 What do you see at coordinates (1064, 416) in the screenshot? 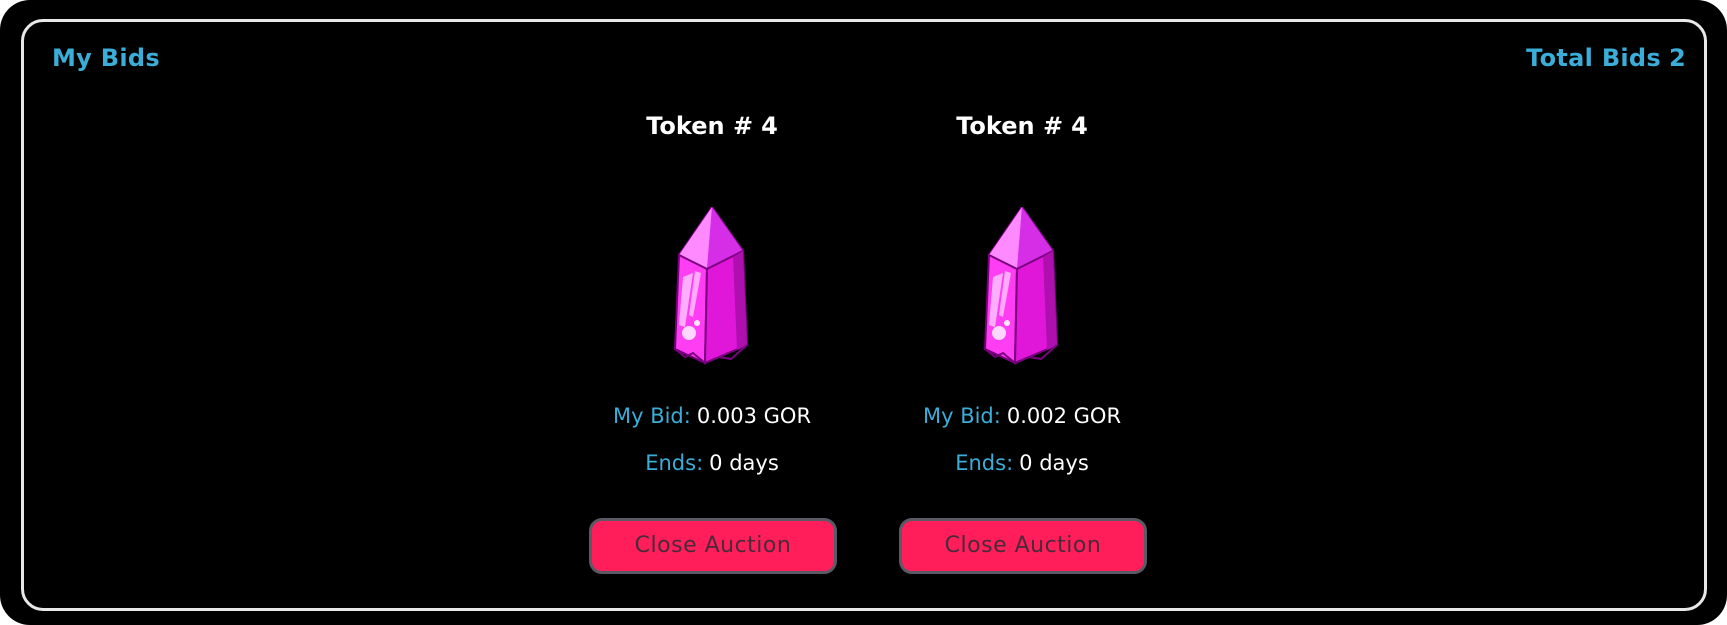
I see `my-bid-value: 0.002 GOR` at bounding box center [1064, 416].